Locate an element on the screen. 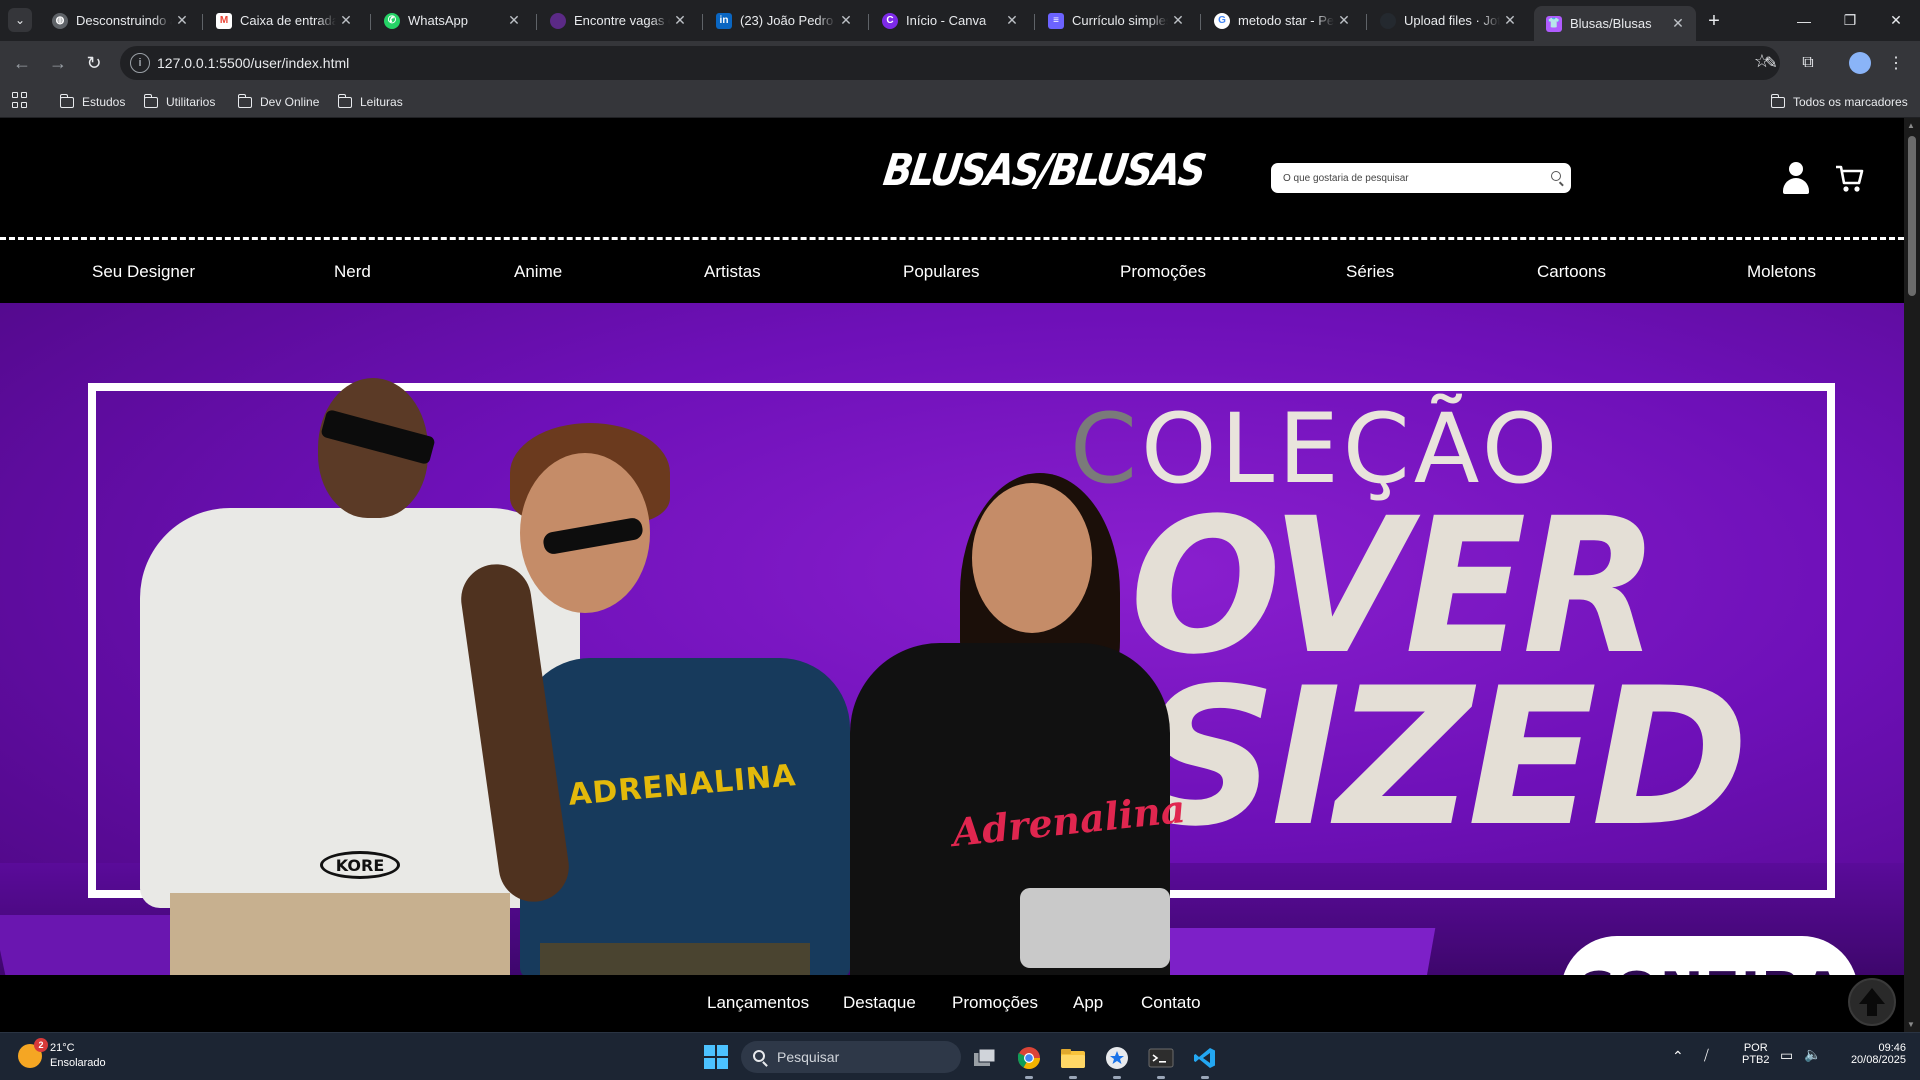 This screenshot has height=1080, width=1920. category-cartoons: Cartoons is located at coordinates (1571, 272).